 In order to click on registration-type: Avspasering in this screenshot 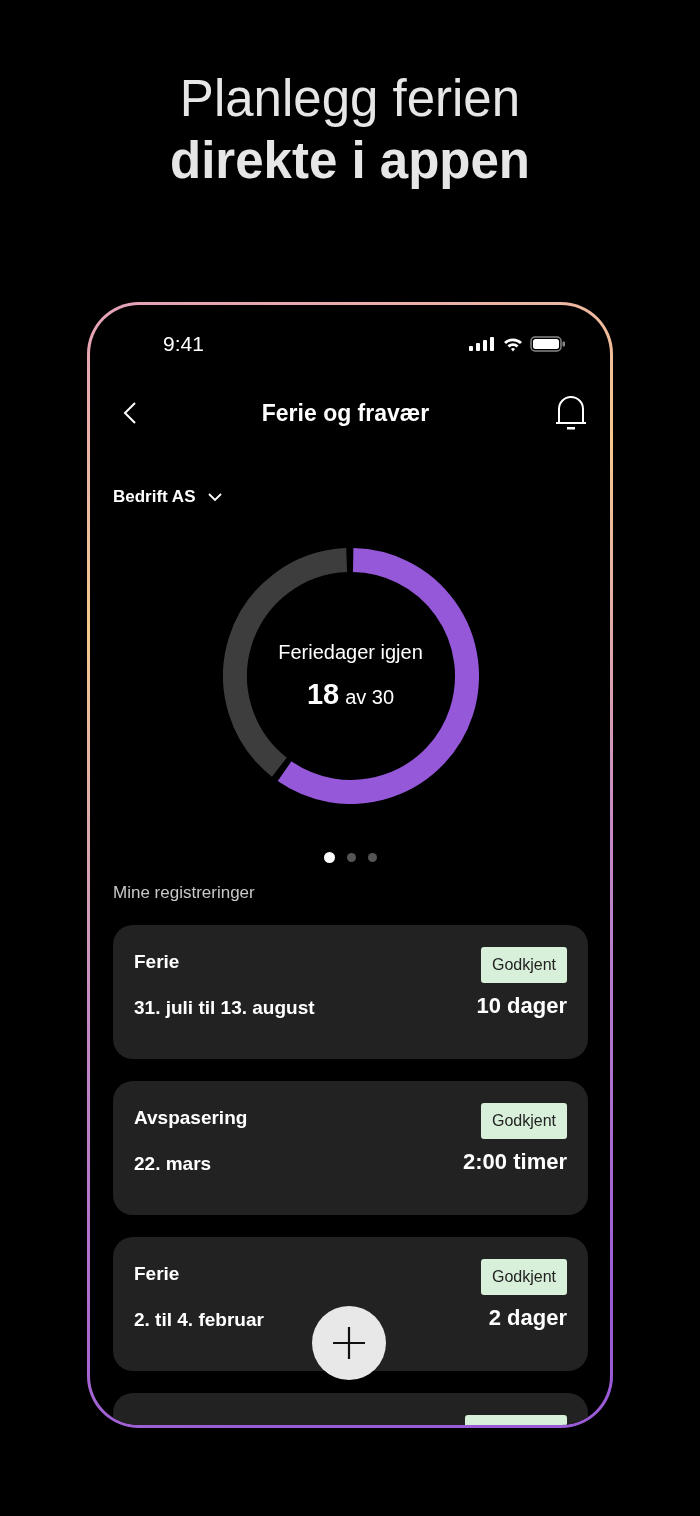, I will do `click(191, 1118)`.